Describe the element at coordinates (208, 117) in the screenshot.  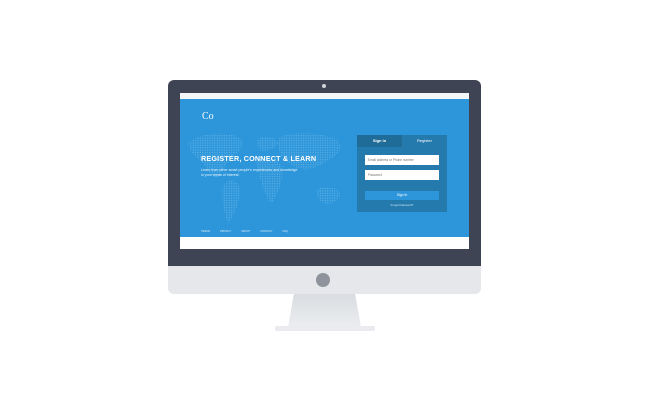
I see `site-logo: Co` at that location.